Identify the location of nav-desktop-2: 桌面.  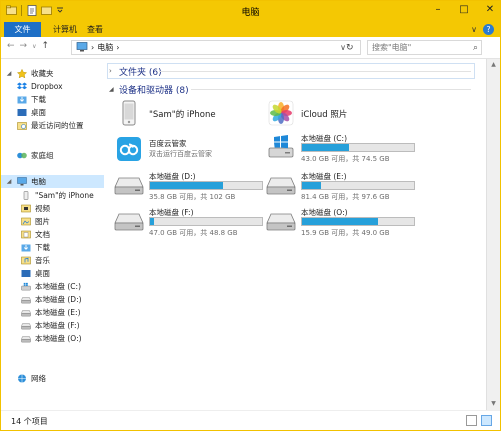
(35, 273).